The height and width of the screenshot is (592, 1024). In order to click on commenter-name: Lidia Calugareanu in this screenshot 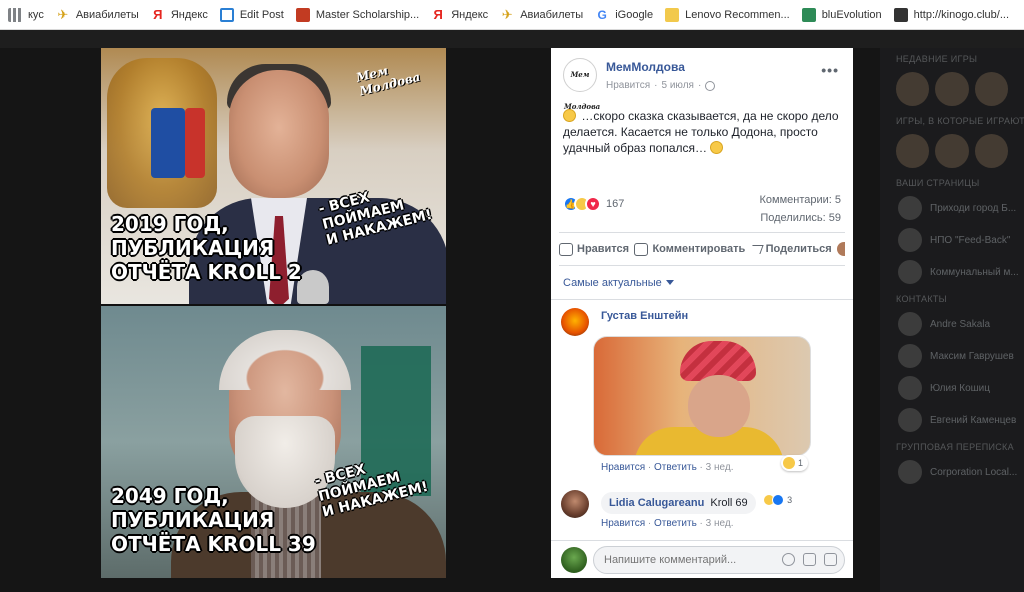, I will do `click(656, 503)`.